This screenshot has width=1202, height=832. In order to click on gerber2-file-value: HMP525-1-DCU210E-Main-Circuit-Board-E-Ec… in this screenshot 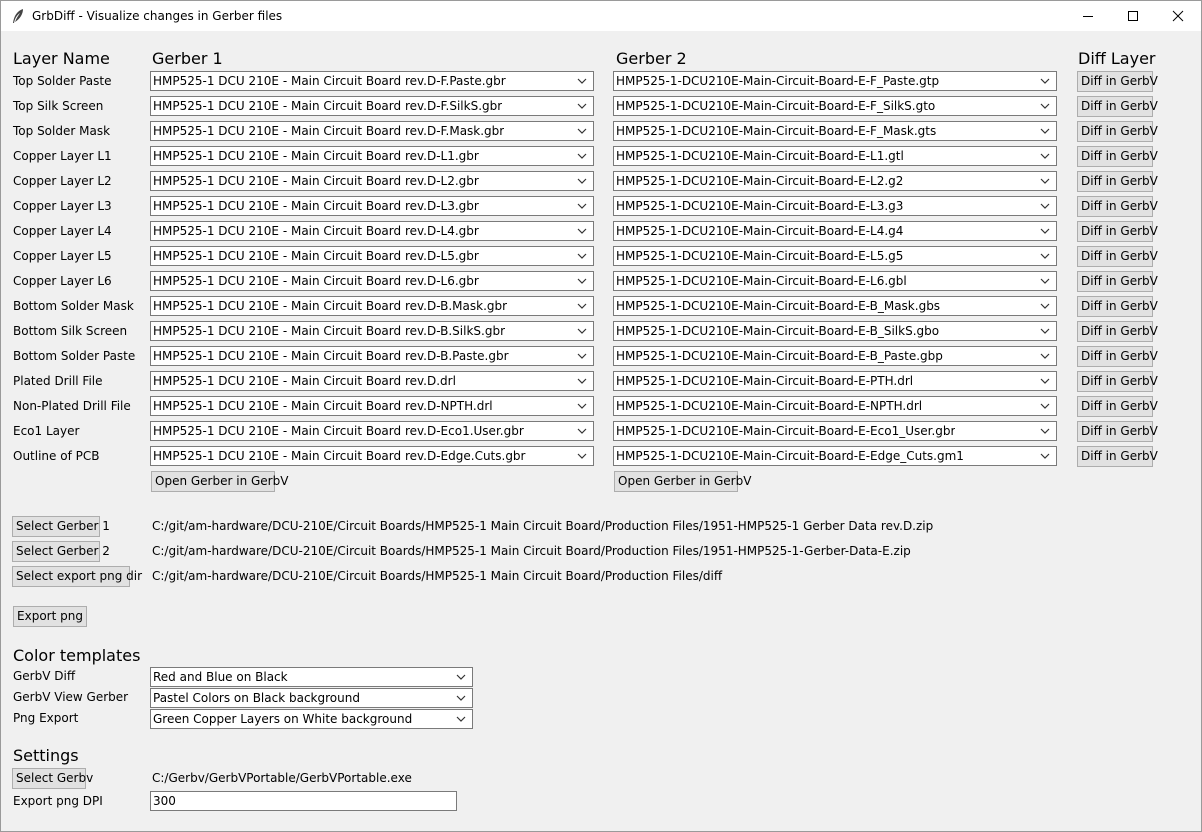, I will do `click(786, 431)`.